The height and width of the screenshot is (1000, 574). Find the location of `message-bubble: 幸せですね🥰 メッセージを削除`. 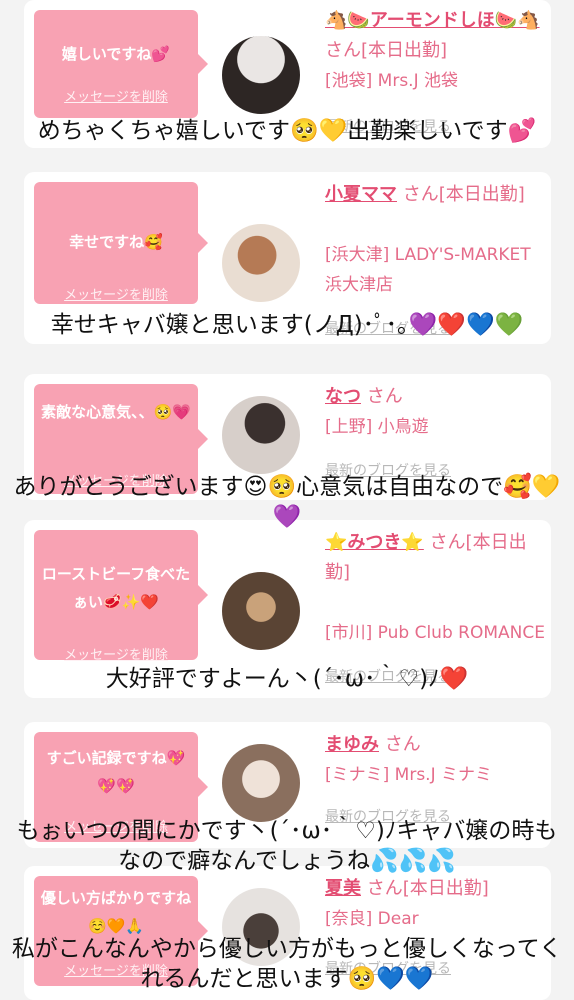

message-bubble: 幸せですね🥰 メッセージを削除 is located at coordinates (121, 243).